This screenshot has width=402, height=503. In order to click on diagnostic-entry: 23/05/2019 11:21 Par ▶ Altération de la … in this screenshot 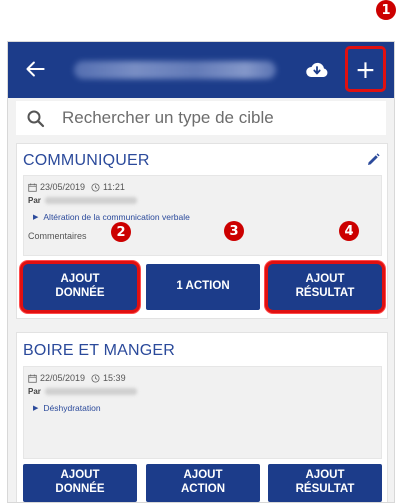, I will do `click(202, 215)`.